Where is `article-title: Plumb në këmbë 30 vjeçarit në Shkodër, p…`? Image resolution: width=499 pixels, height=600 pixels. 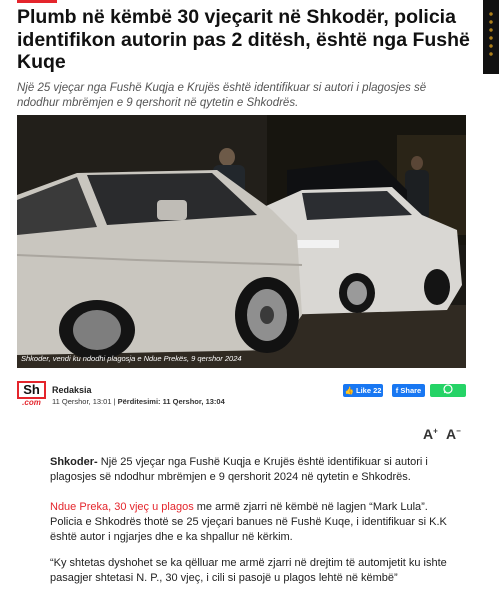 article-title: Plumb në këmbë 30 vjeçarit në Shkodër, p… is located at coordinates (243, 39).